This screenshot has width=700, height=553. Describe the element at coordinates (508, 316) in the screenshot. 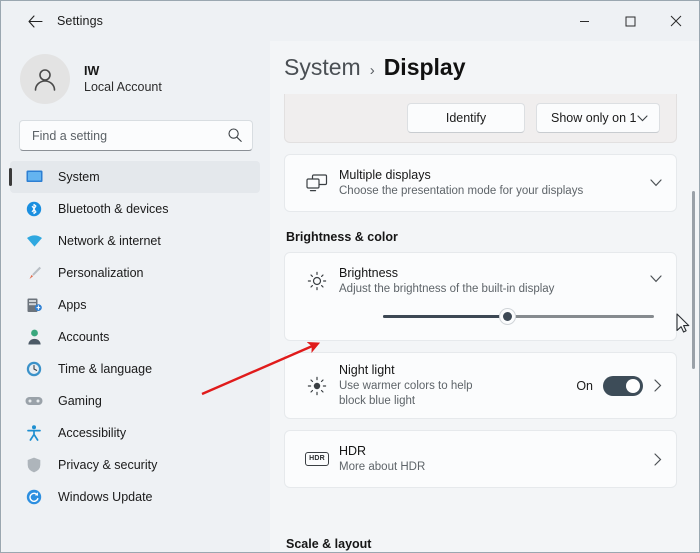

I see `slider-thumb` at that location.